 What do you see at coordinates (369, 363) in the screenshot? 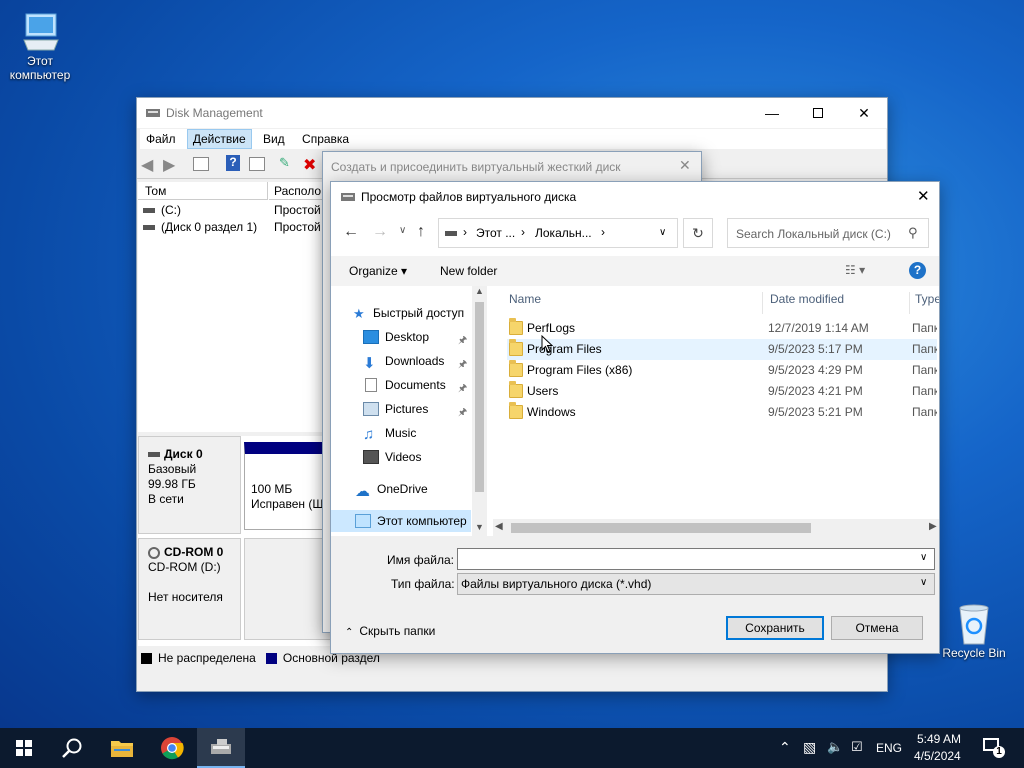
I see `download-icon: ⬇` at bounding box center [369, 363].